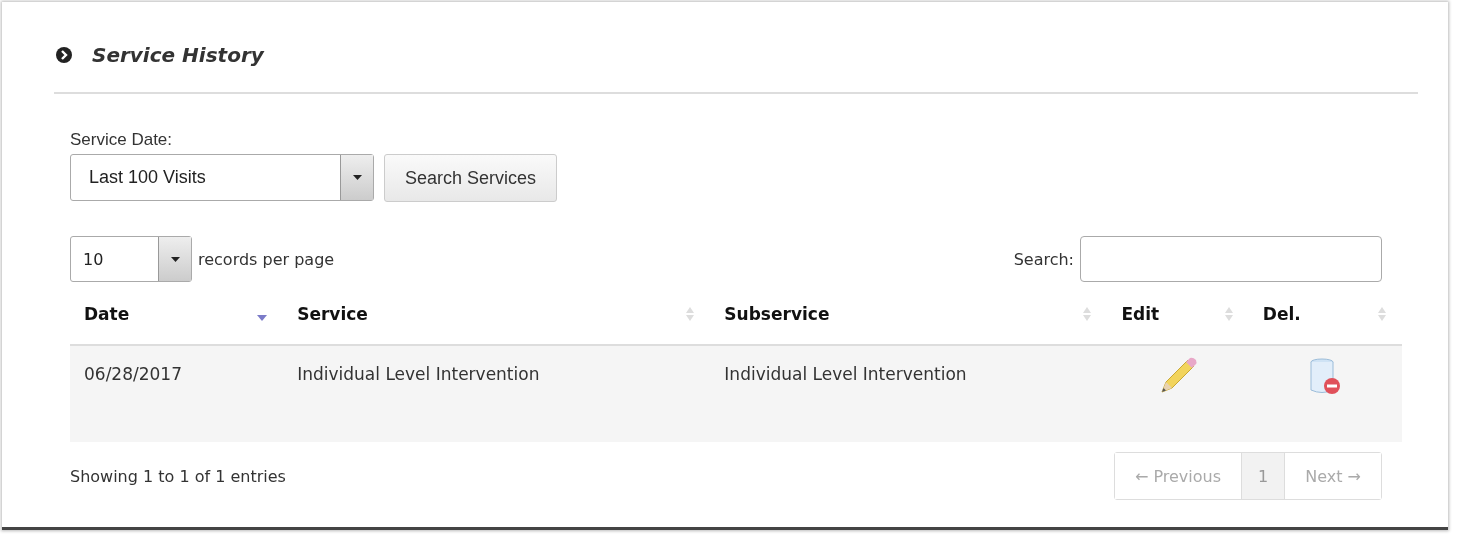 The image size is (1466, 536). What do you see at coordinates (266, 259) in the screenshot?
I see `records-per-page-label: records per page` at bounding box center [266, 259].